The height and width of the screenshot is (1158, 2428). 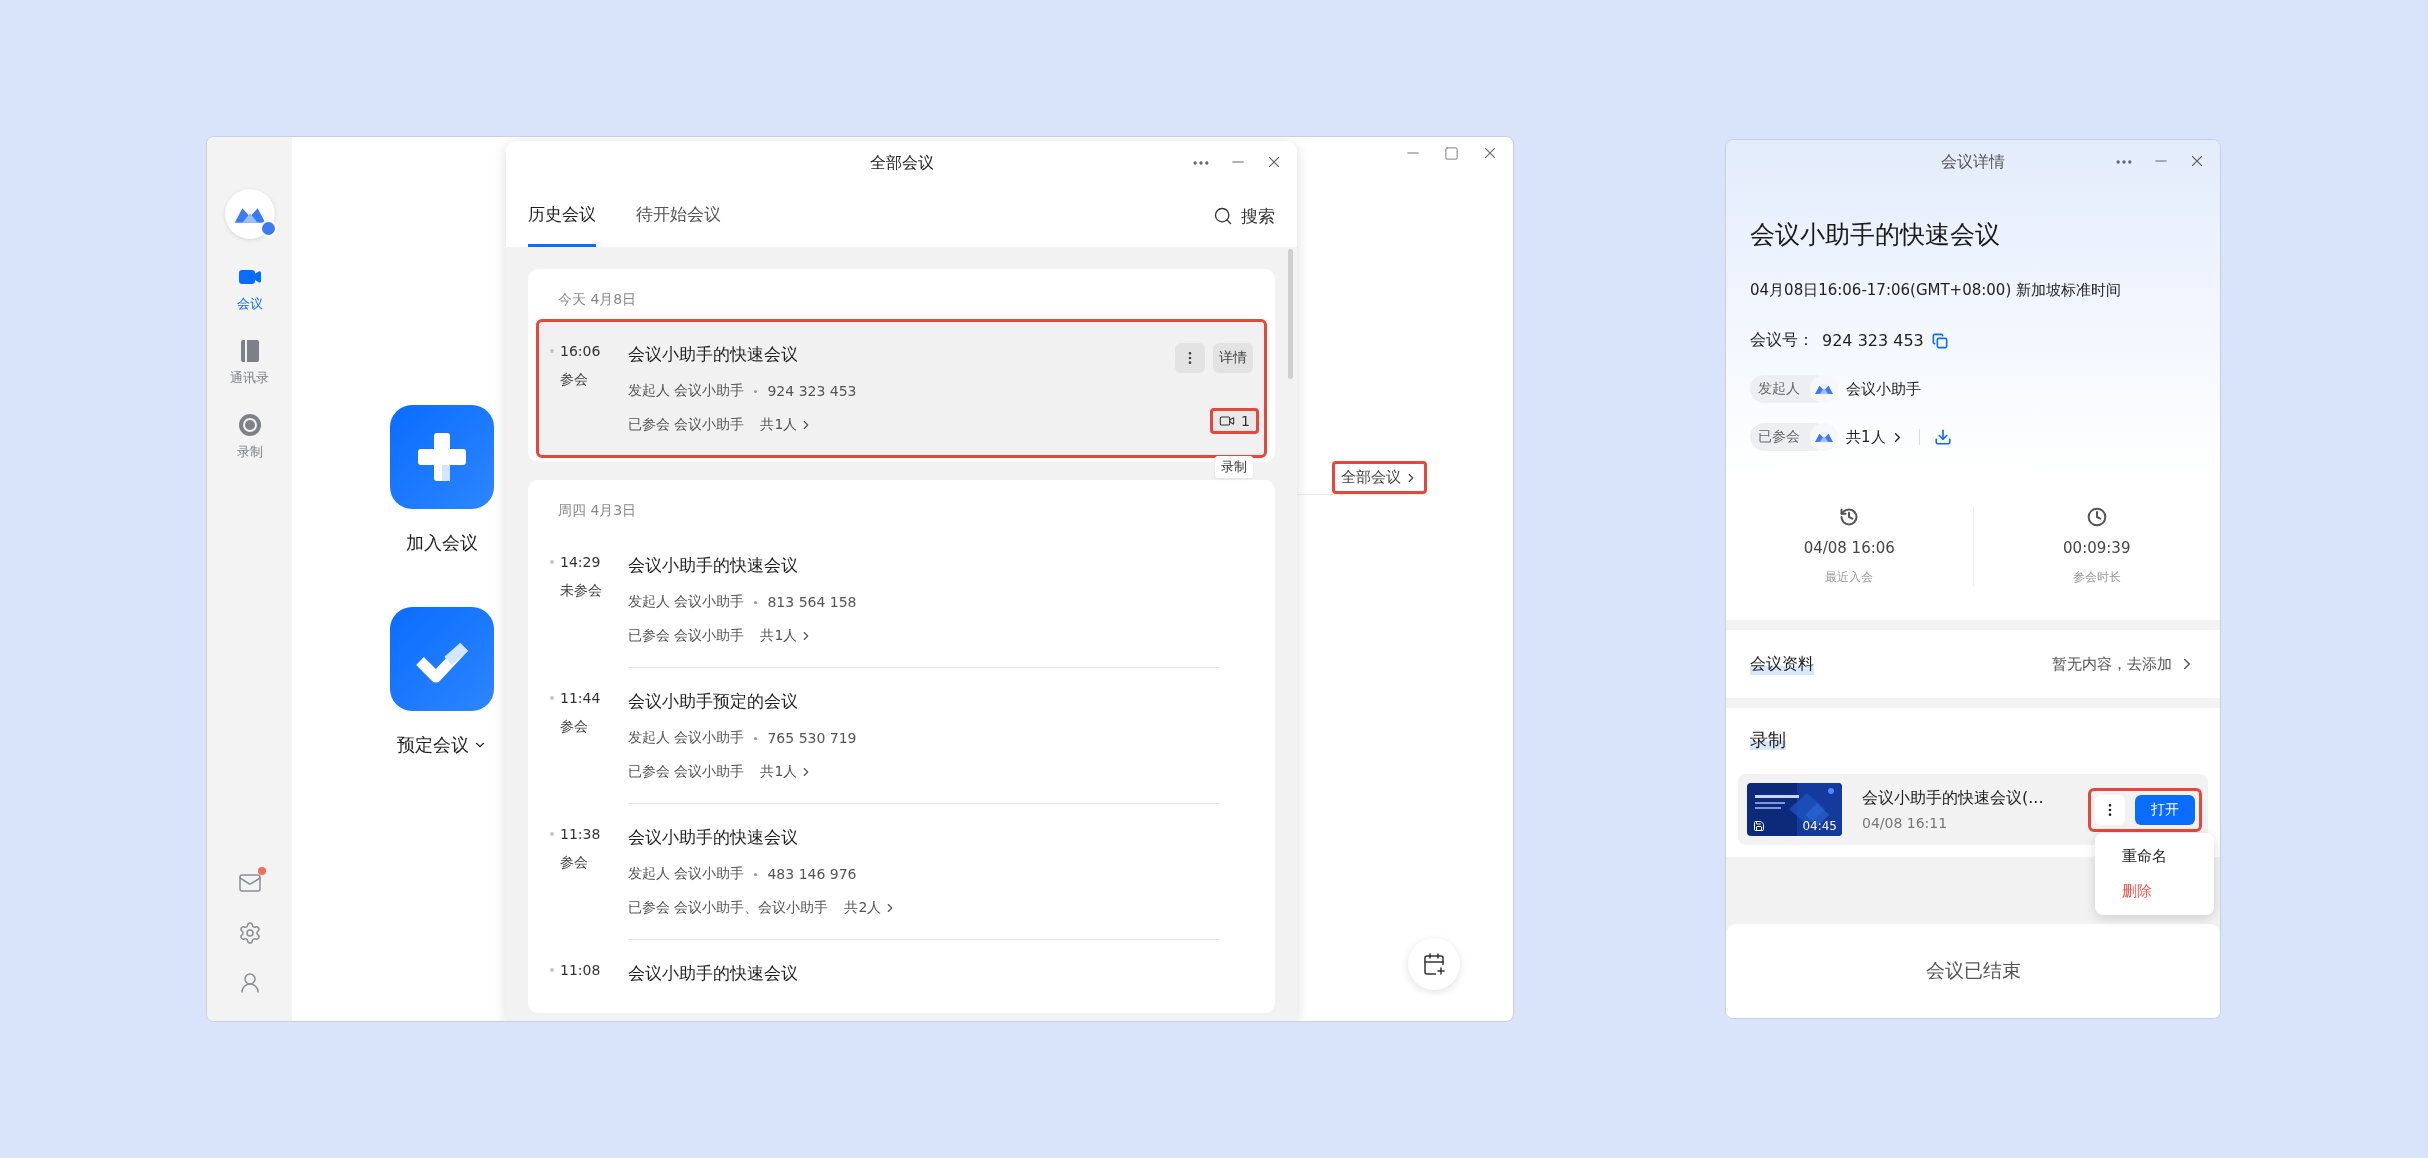 I want to click on materials-row: 会议资料 暂无内容，去添加, so click(x=1973, y=664).